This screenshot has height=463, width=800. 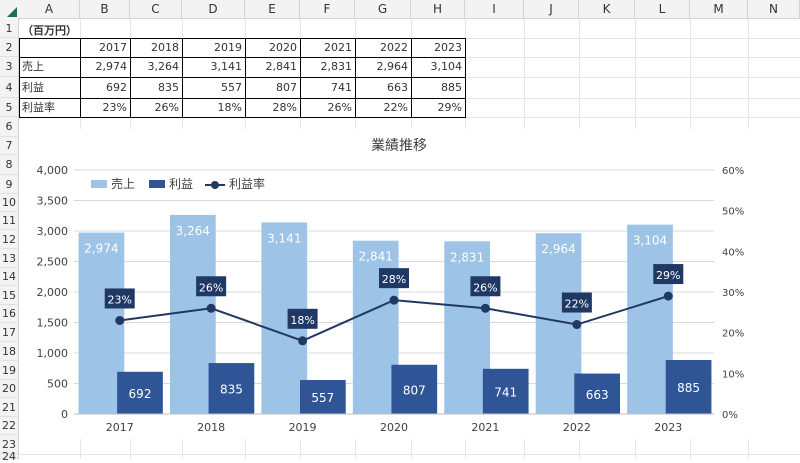 What do you see at coordinates (53, 170) in the screenshot?
I see `y-tick-label-left: 4,000` at bounding box center [53, 170].